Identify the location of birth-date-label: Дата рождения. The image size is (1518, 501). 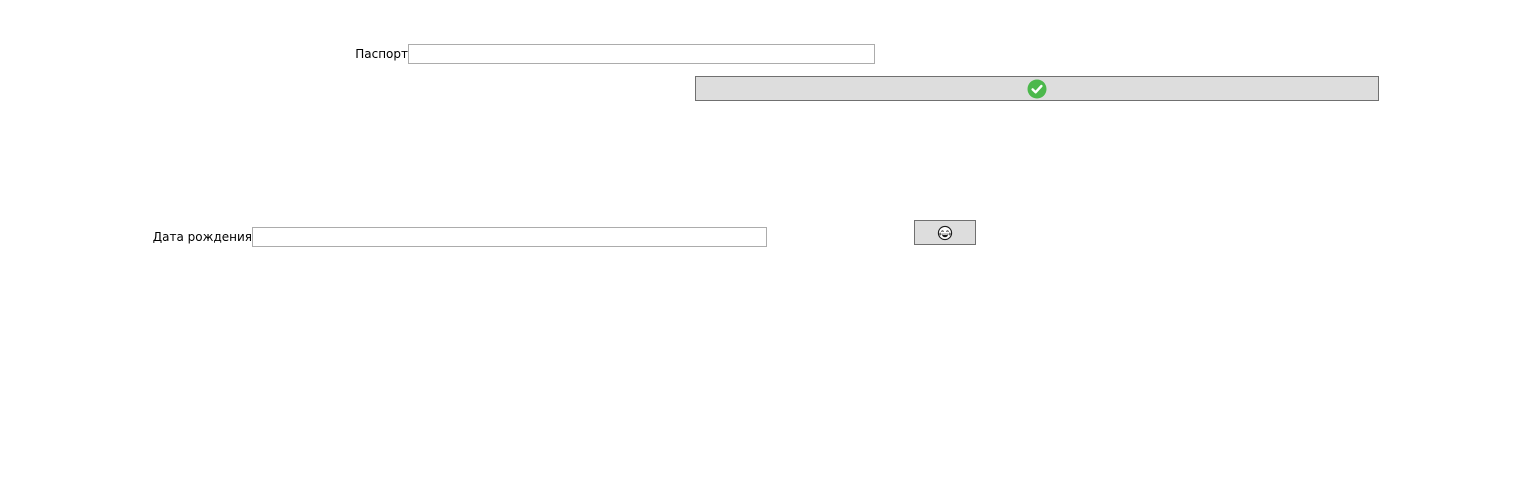
(202, 237).